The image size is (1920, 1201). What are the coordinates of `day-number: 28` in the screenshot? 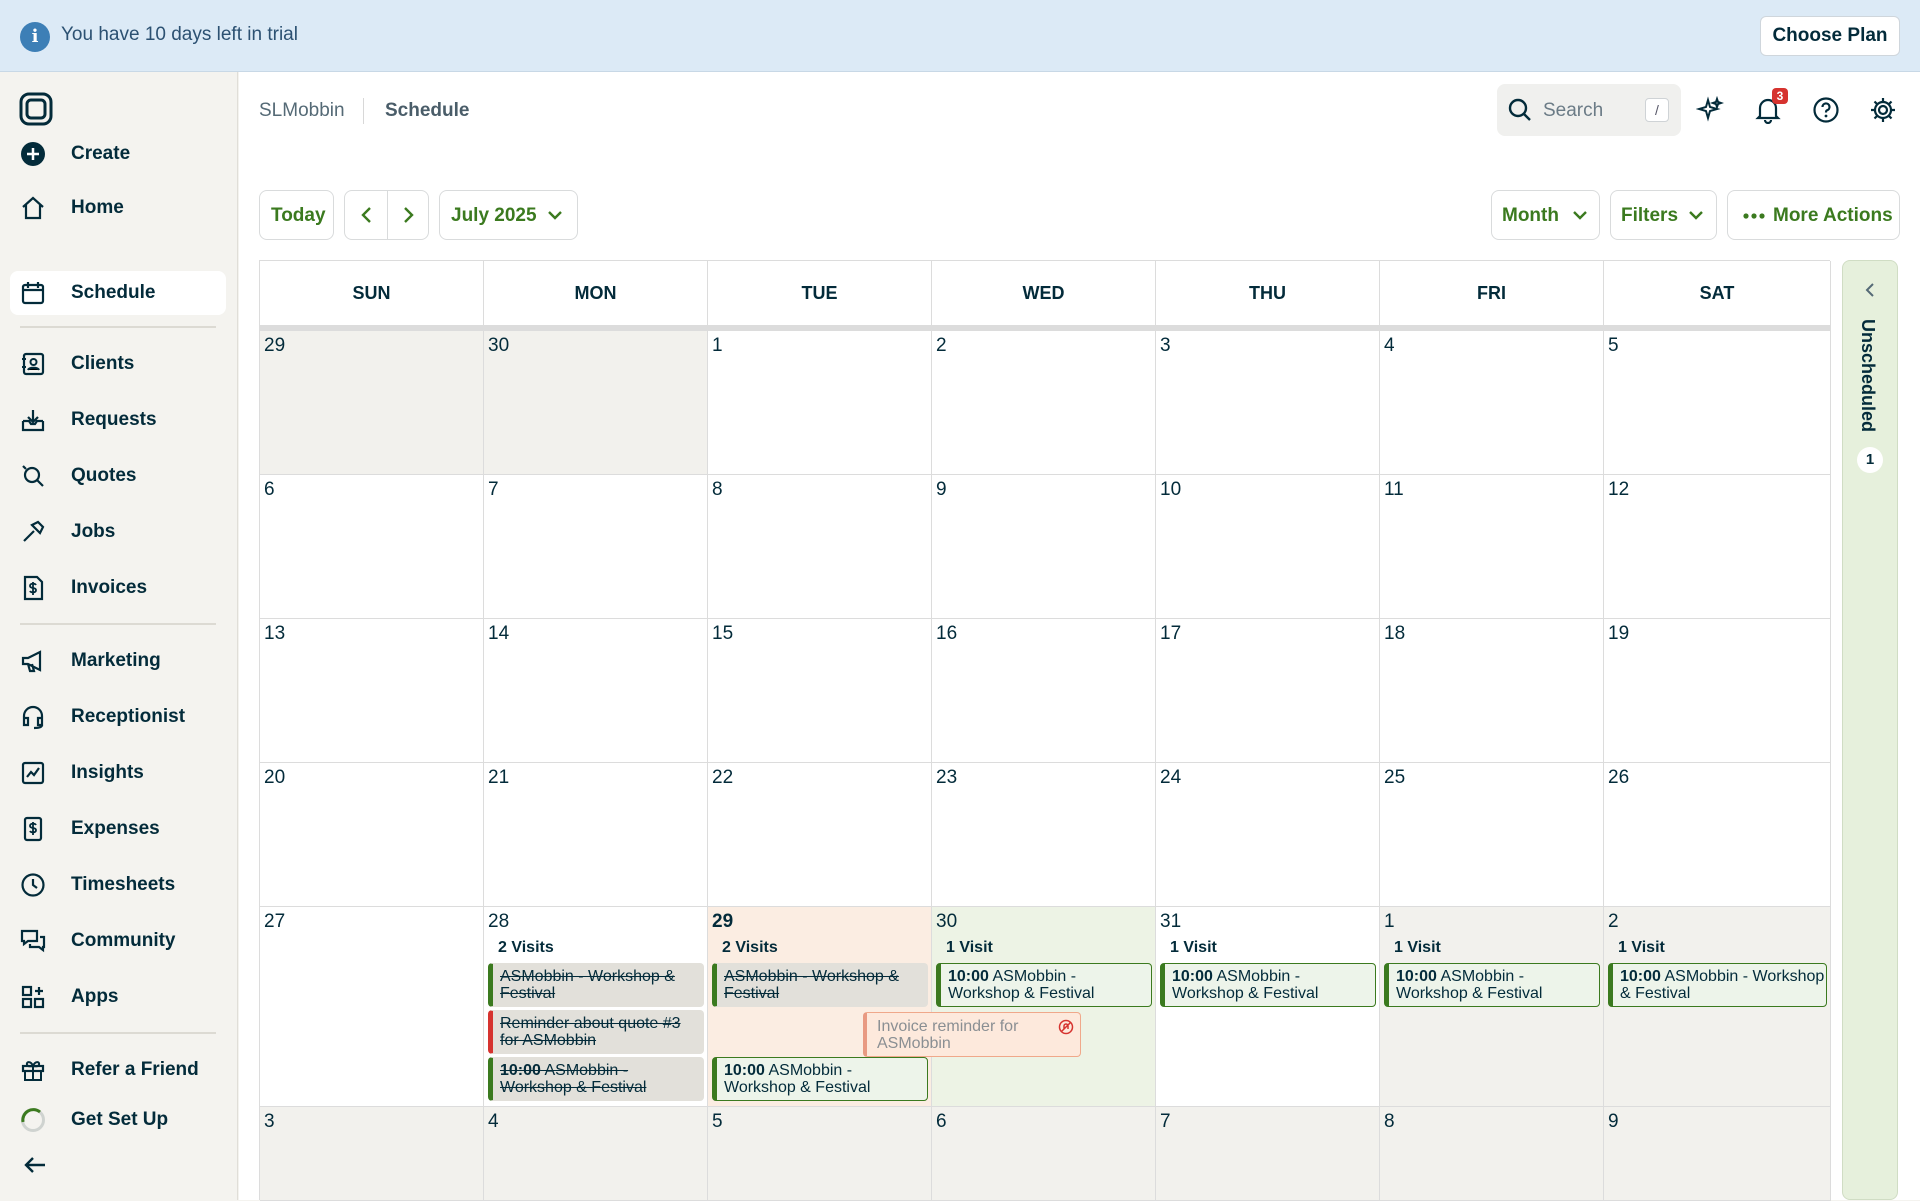 It's located at (499, 921).